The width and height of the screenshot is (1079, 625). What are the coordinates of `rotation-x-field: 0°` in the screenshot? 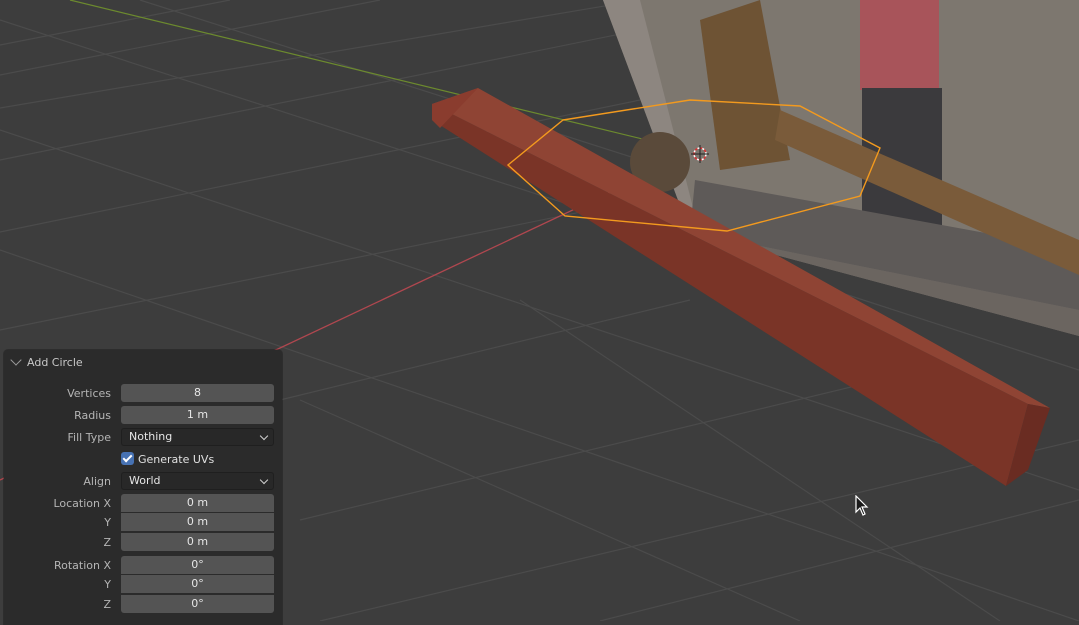 It's located at (197, 565).